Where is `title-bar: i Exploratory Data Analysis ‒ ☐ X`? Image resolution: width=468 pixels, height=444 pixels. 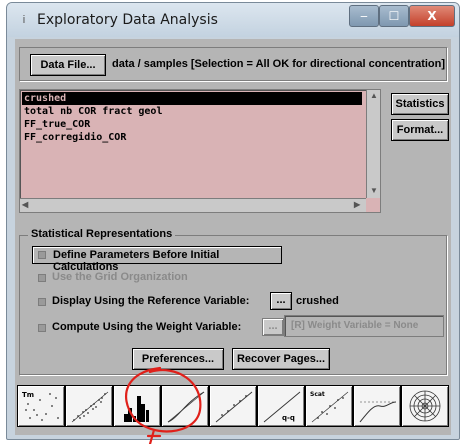 title-bar: i Exploratory Data Analysis ‒ ☐ X is located at coordinates (233, 20).